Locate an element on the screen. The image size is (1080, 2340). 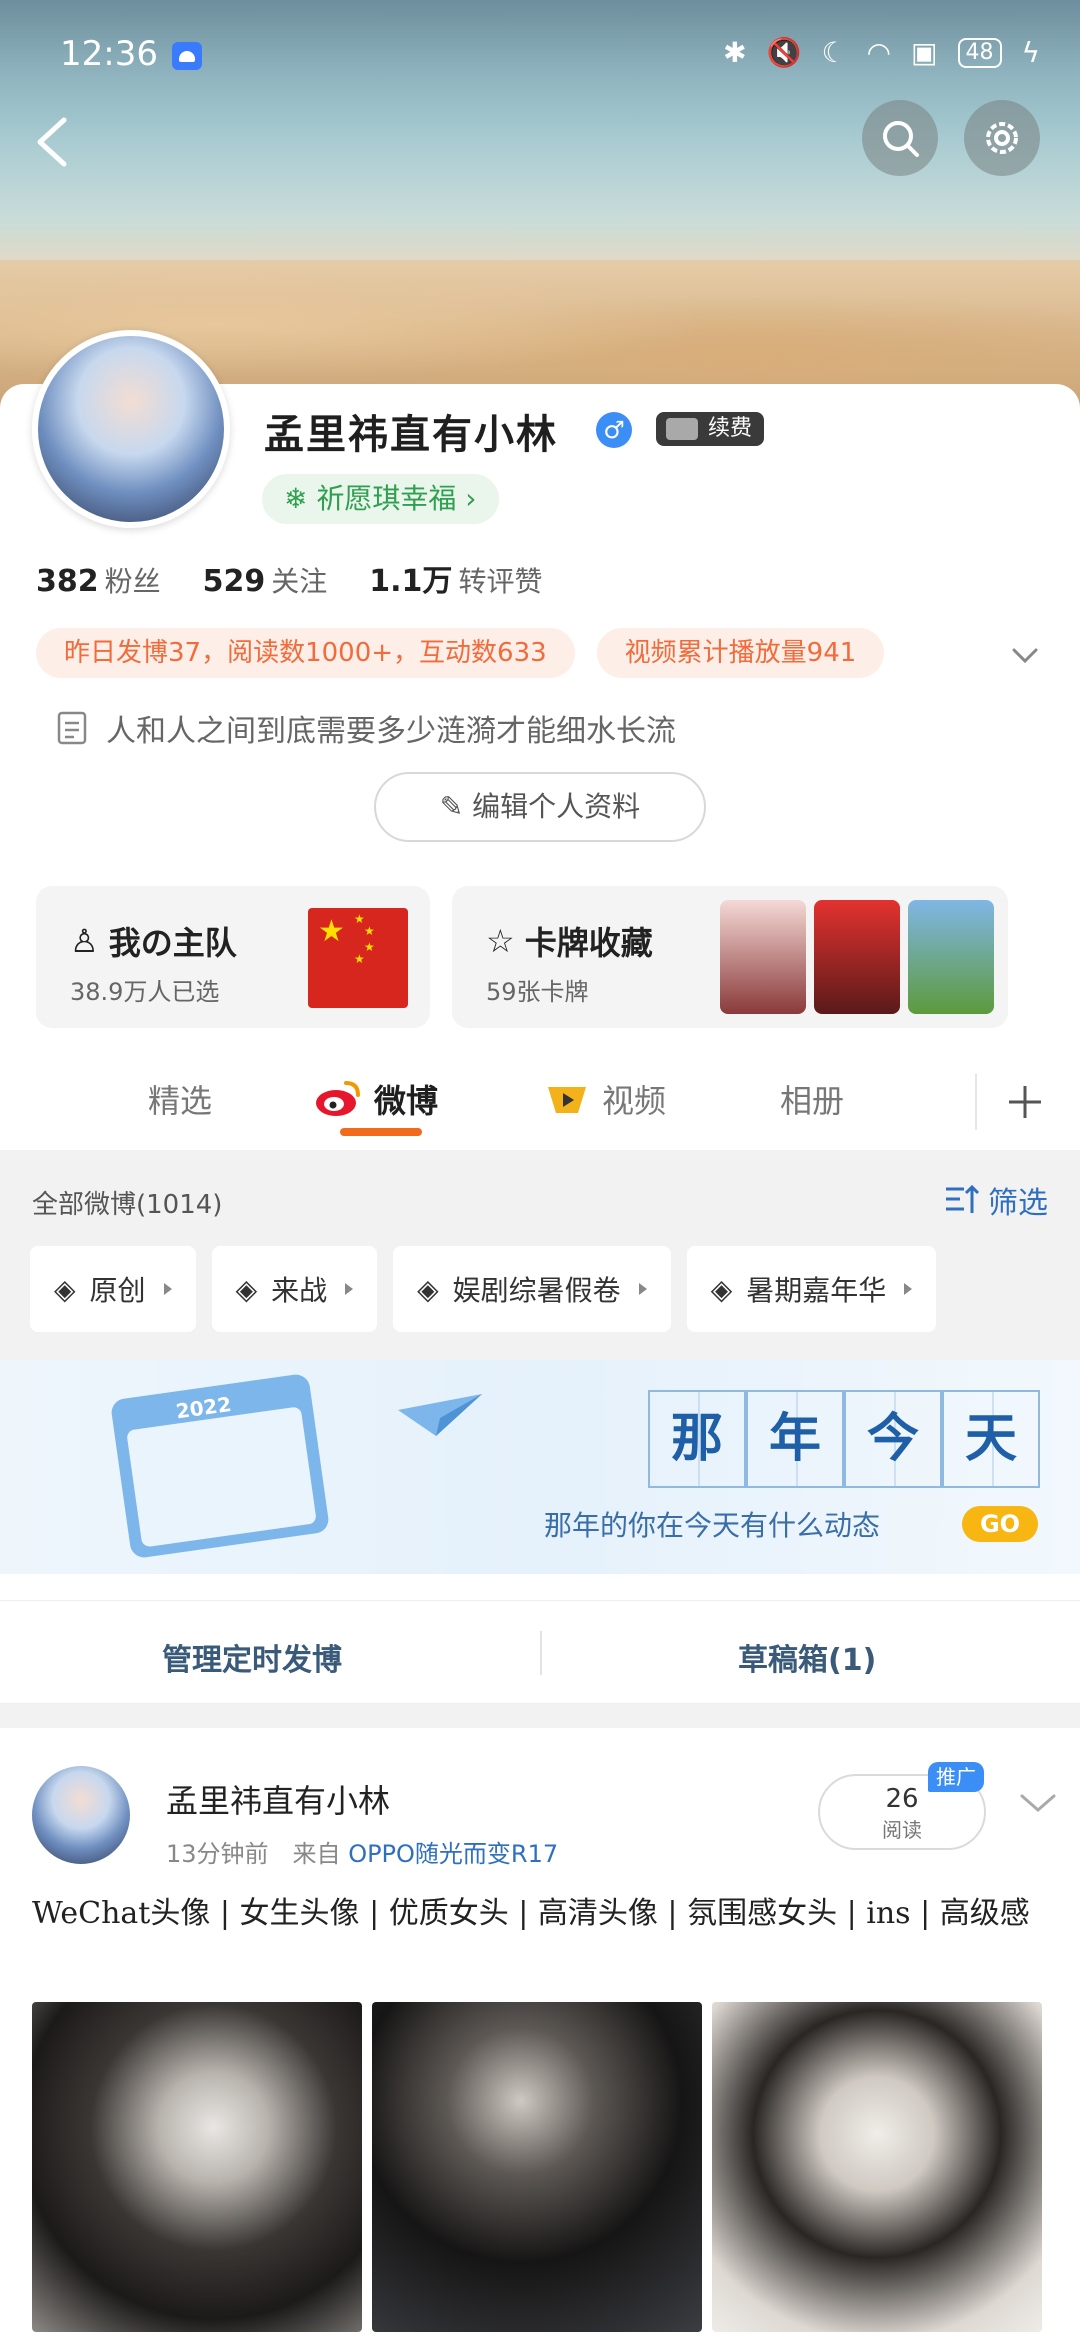
tab-featured: 精选 is located at coordinates (180, 1099).